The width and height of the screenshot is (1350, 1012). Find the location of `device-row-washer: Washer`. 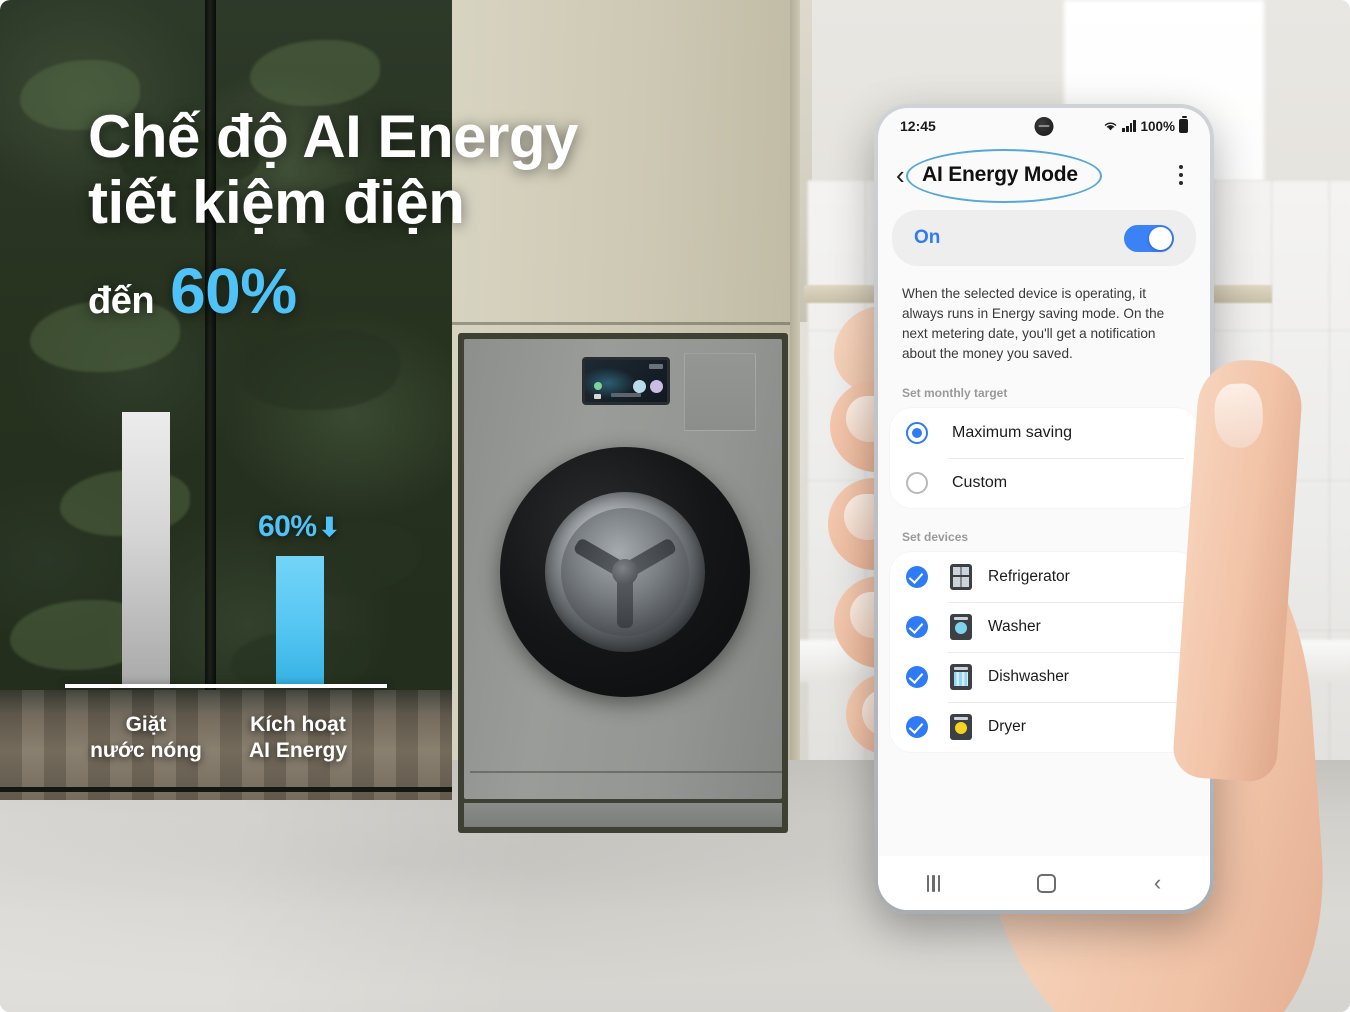

device-row-washer: Washer is located at coordinates (1044, 627).